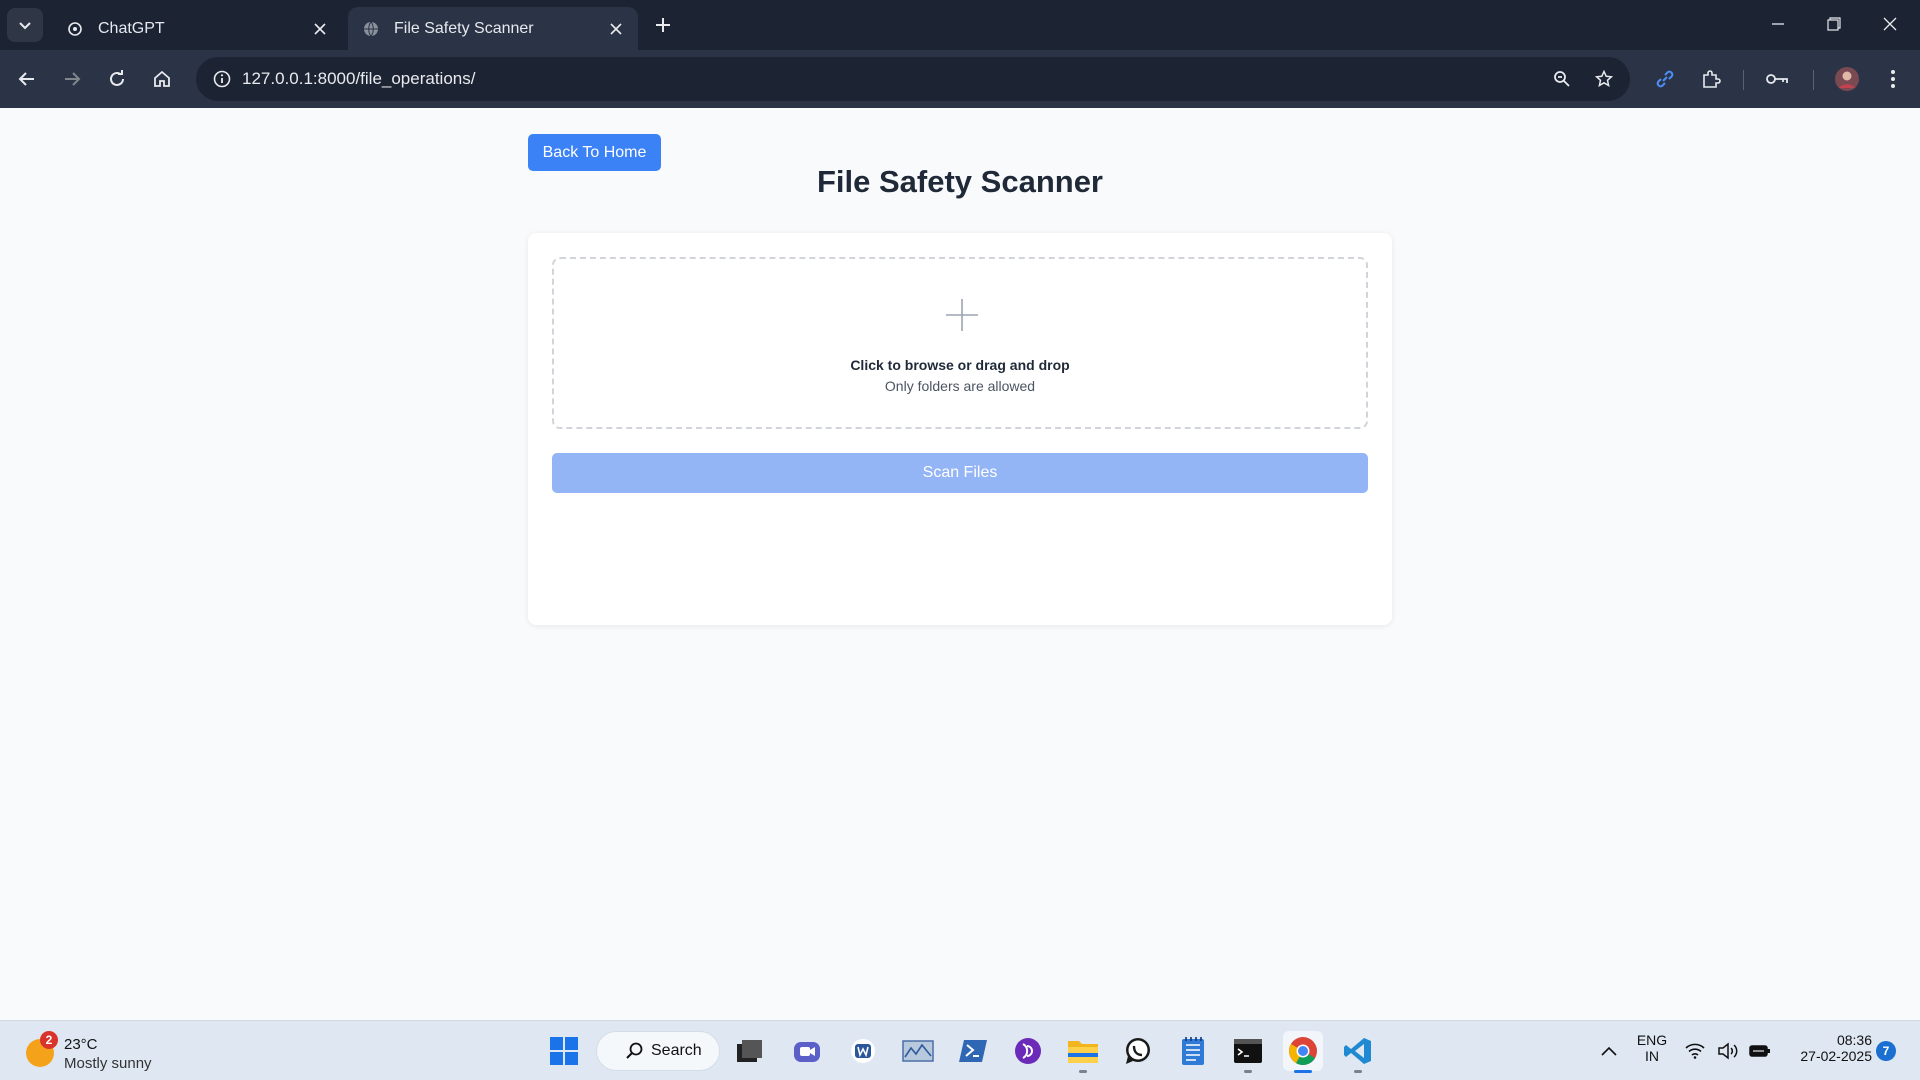 This screenshot has width=1920, height=1080. What do you see at coordinates (960, 473) in the screenshot?
I see `scan-files-button: Scan Files` at bounding box center [960, 473].